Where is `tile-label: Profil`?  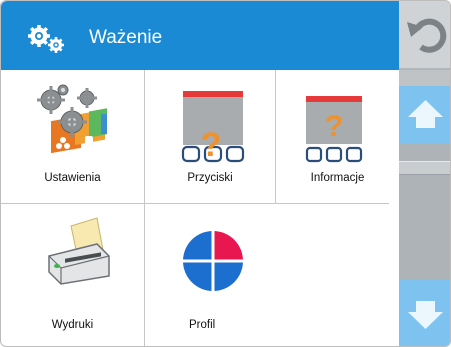
tile-label: Profil is located at coordinates (202, 325).